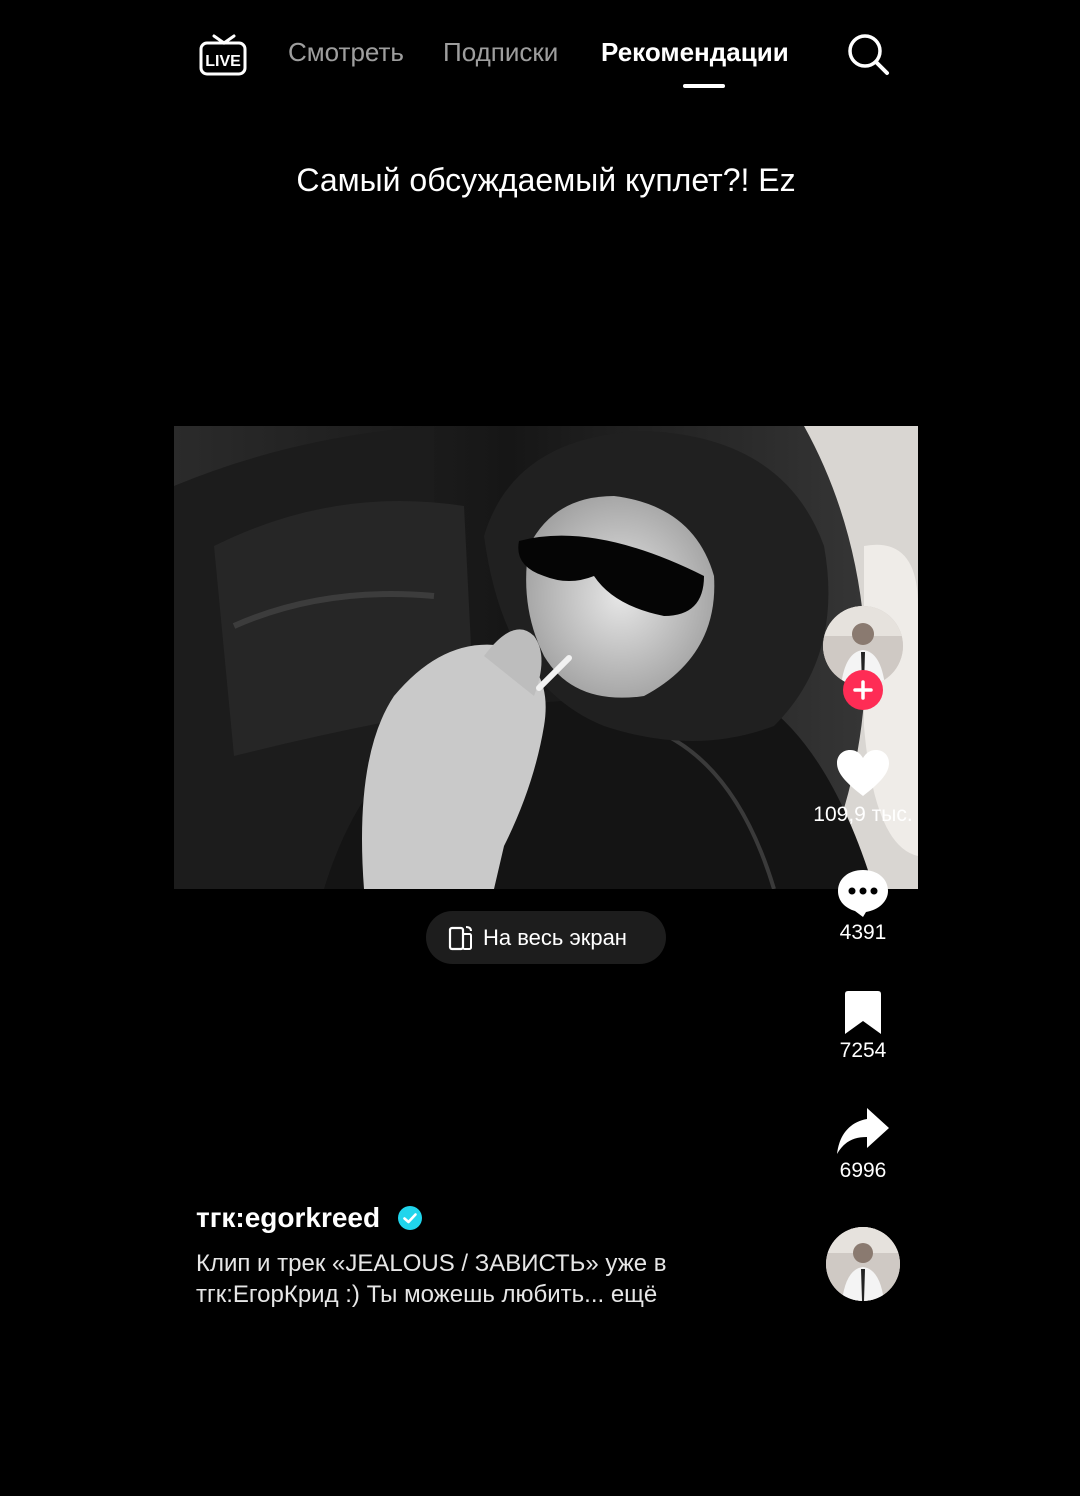 The image size is (1080, 1496). I want to click on bookmark-icon, so click(863, 1012).